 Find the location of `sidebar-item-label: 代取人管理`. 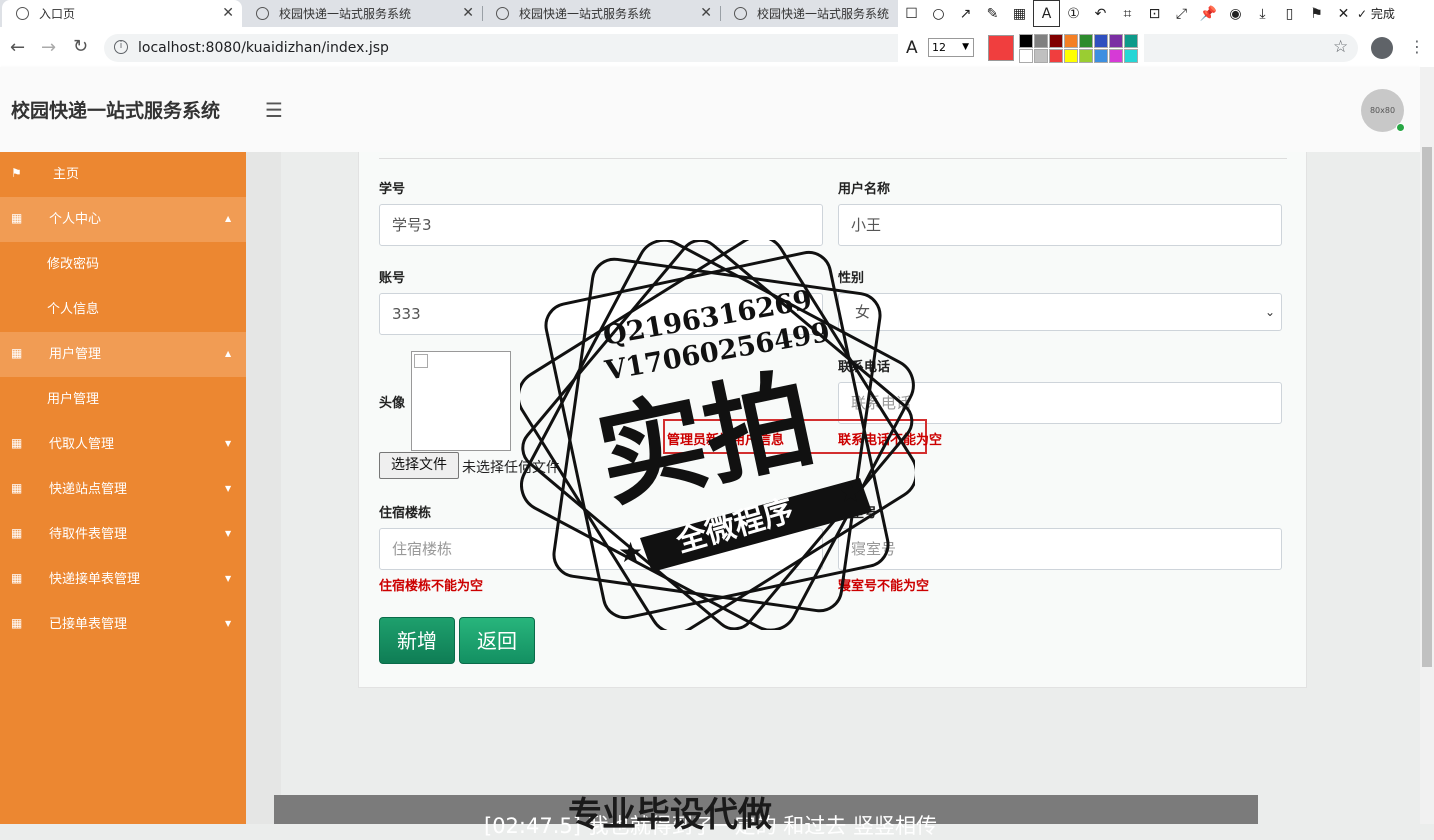

sidebar-item-label: 代取人管理 is located at coordinates (82, 444).